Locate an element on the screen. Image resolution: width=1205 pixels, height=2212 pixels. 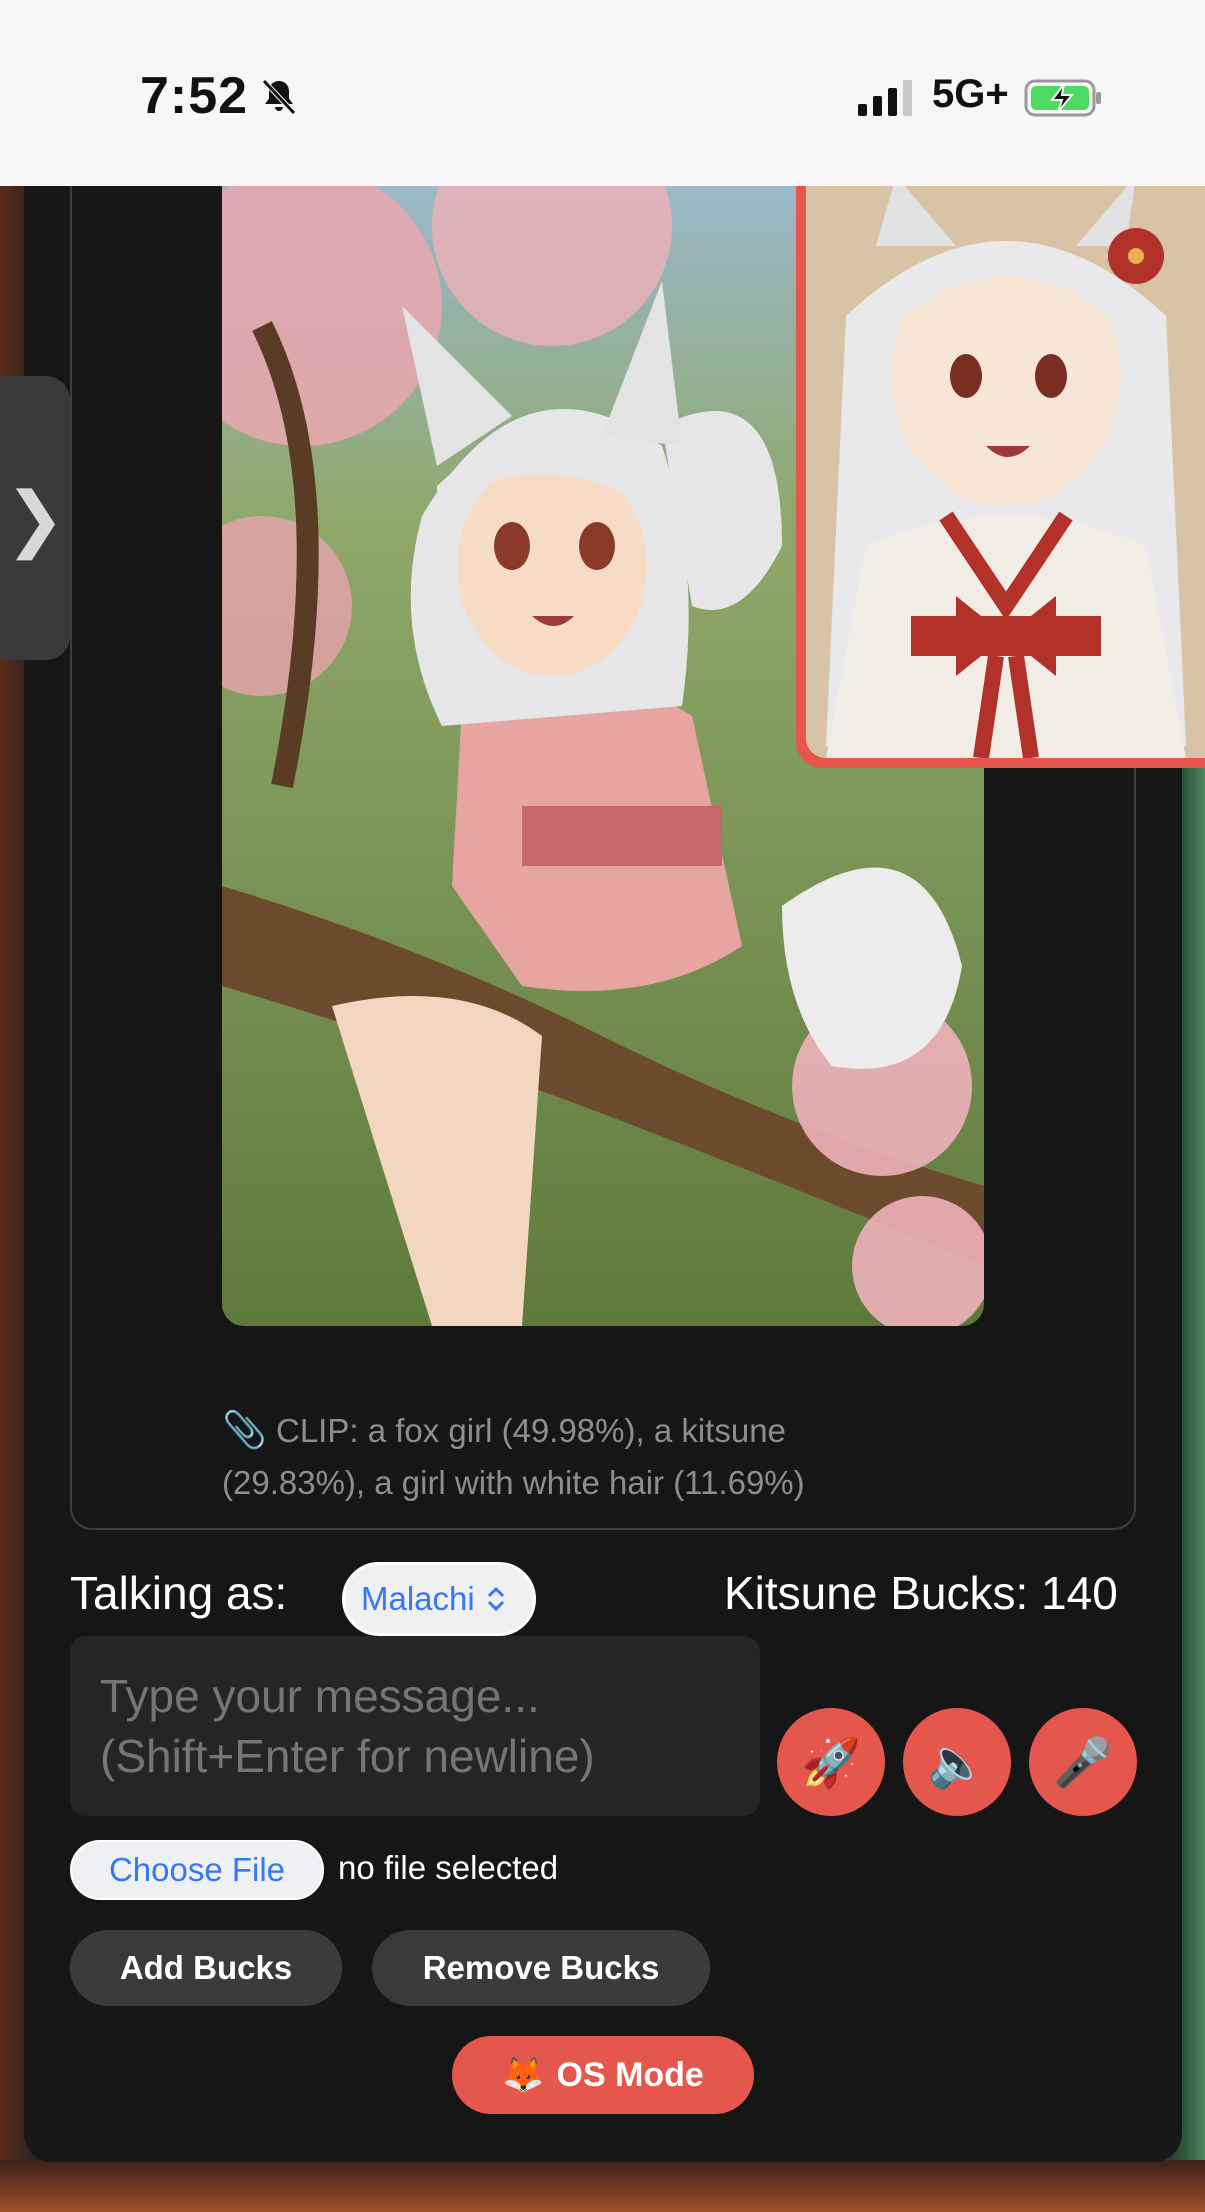
chevron-right-icon: ❯ is located at coordinates (35, 519).